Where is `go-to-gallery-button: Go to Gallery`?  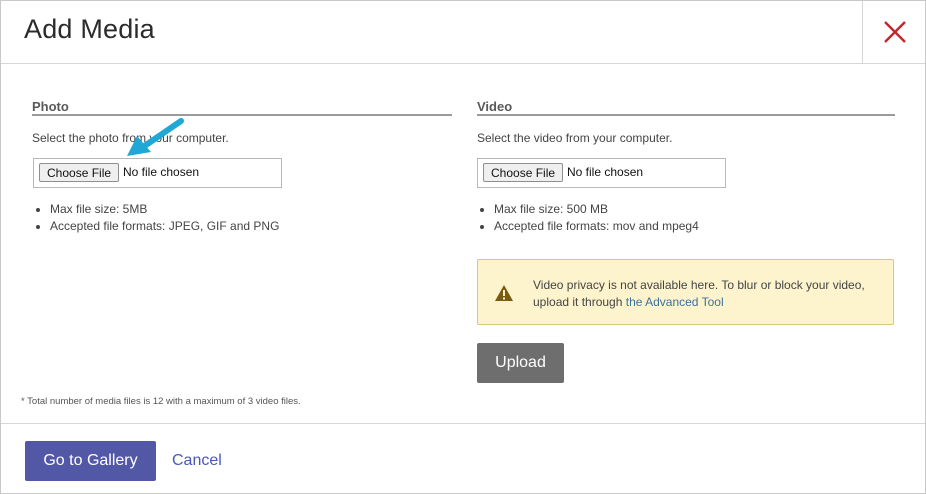 go-to-gallery-button: Go to Gallery is located at coordinates (90, 461).